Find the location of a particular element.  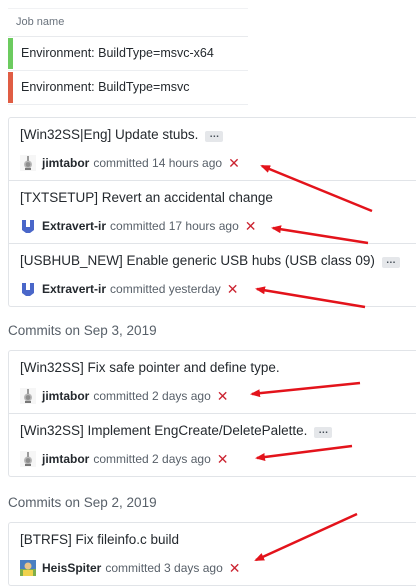

commit-message: [Win32SS|Eng] Update stubs. is located at coordinates (109, 134).